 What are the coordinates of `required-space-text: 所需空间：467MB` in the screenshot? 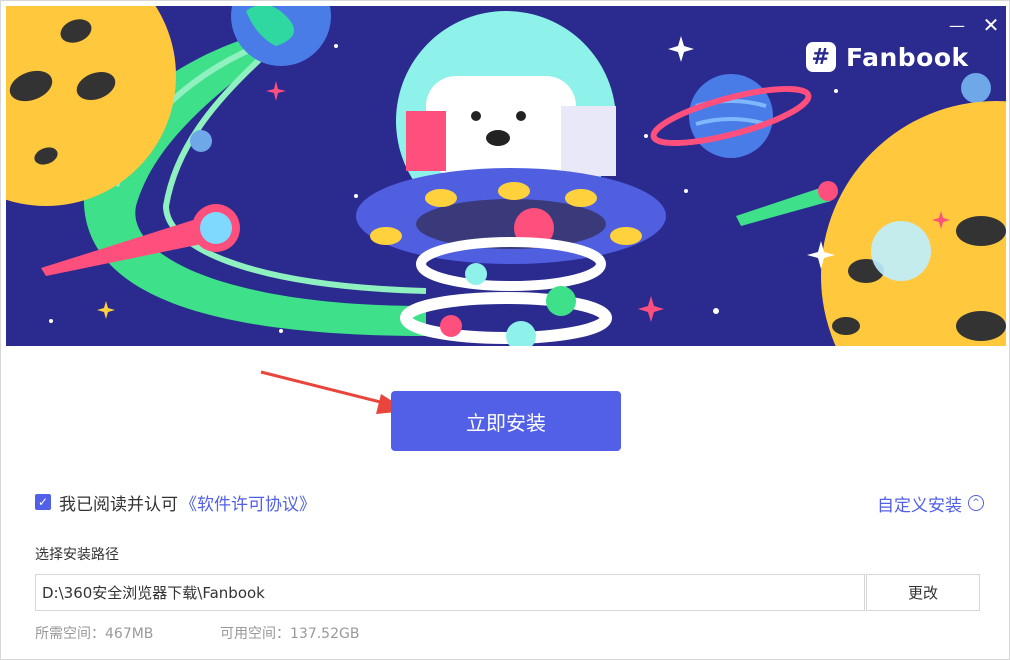 It's located at (94, 634).